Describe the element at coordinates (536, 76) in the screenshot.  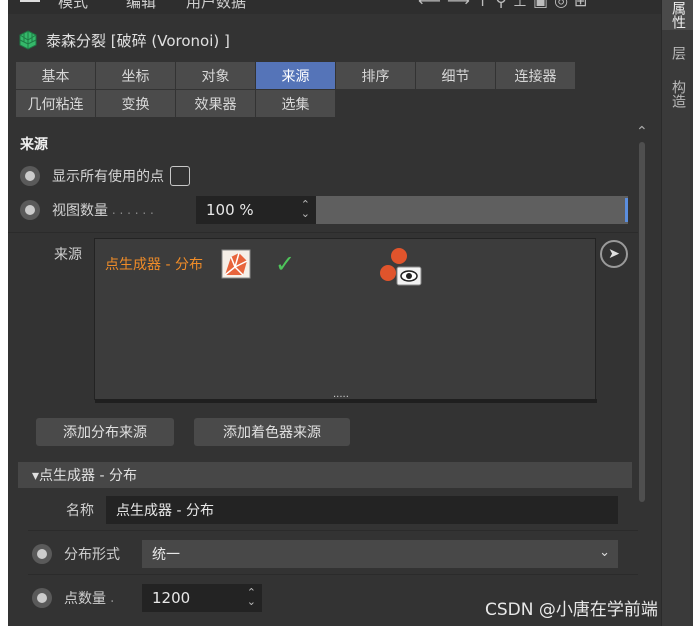
I see `tab-connector: 连接器` at that location.